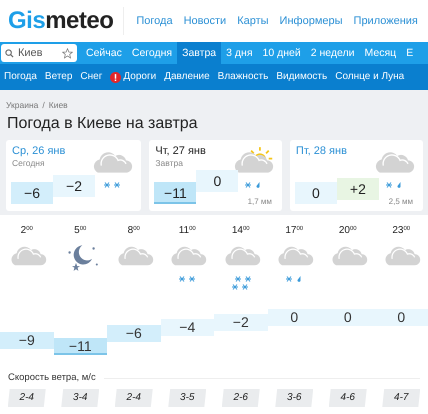 The image size is (428, 414). I want to click on hour-label: 2$^{00}$, so click(27, 230).